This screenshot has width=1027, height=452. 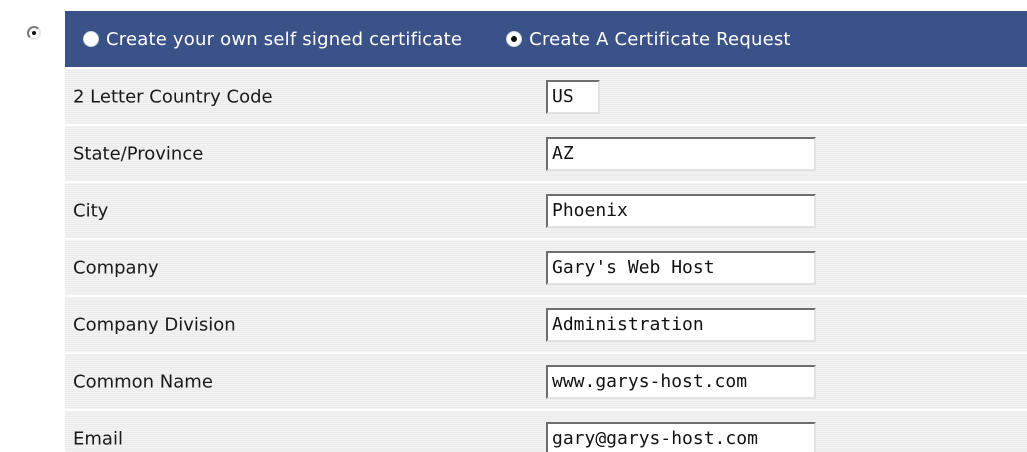 I want to click on section-radio-button, so click(x=34, y=33).